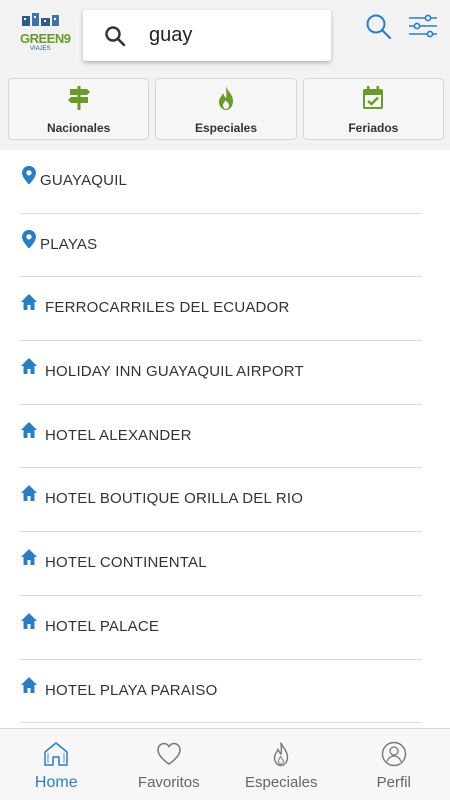 This screenshot has width=450, height=800. What do you see at coordinates (234, 35) in the screenshot?
I see `search-input` at bounding box center [234, 35].